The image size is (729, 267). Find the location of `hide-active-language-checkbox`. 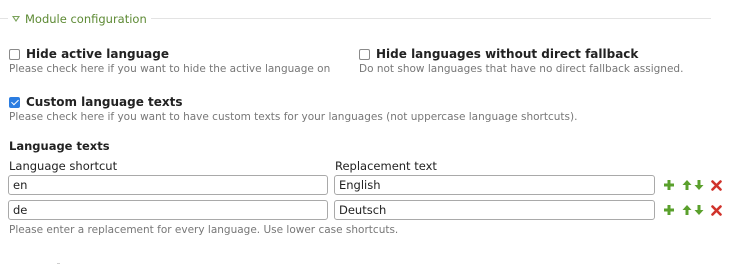

hide-active-language-checkbox is located at coordinates (14, 54).